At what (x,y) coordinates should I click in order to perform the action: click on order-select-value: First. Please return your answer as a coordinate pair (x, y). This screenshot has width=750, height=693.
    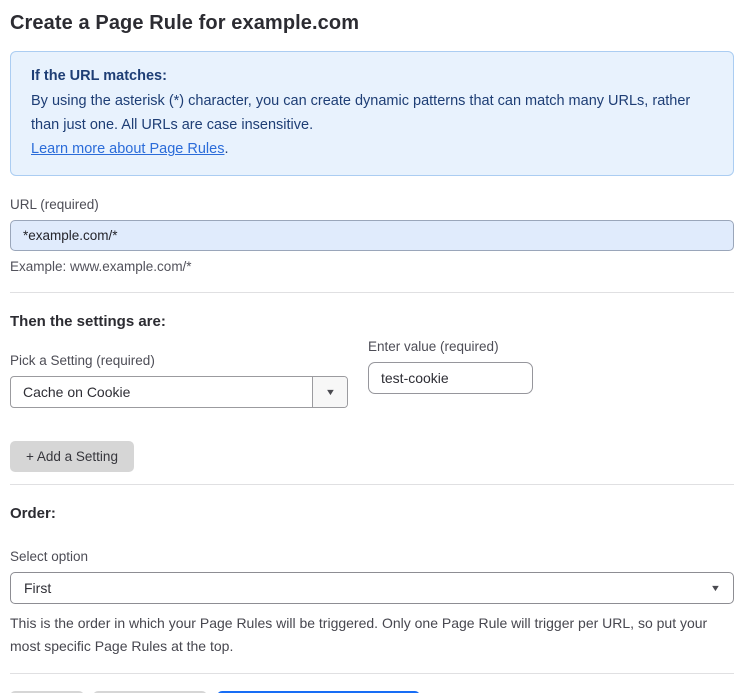
    Looking at the image, I should click on (38, 587).